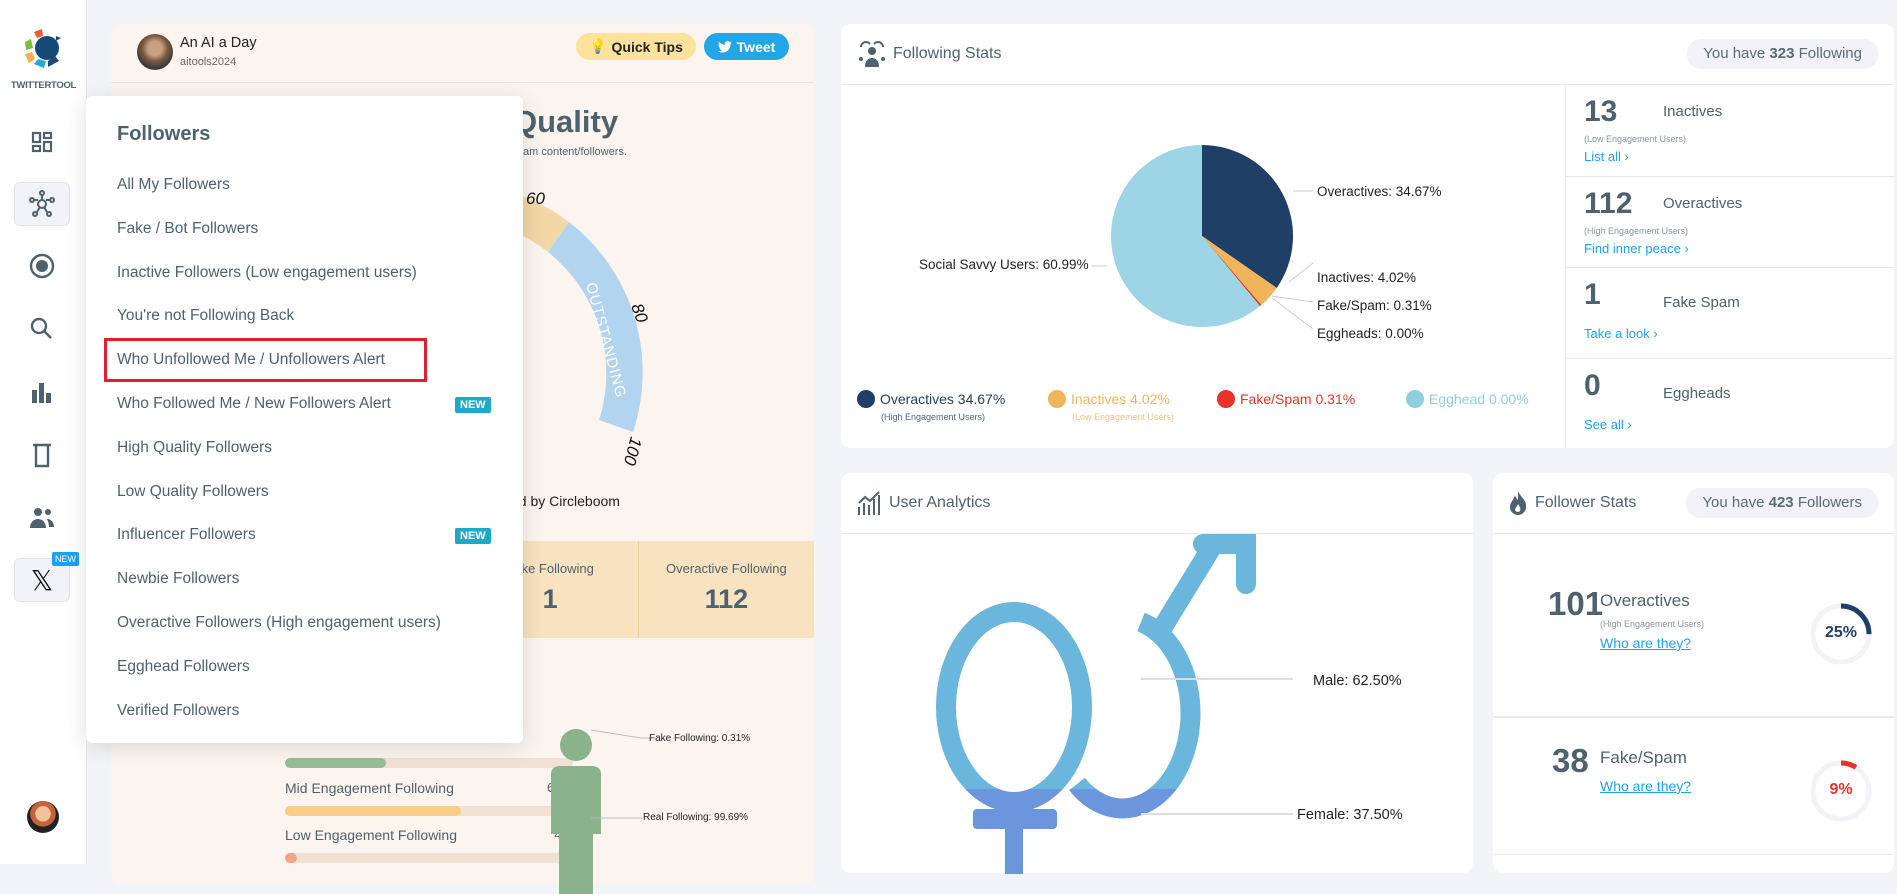  Describe the element at coordinates (1226, 399) in the screenshot. I see `angry-face-icon` at that location.